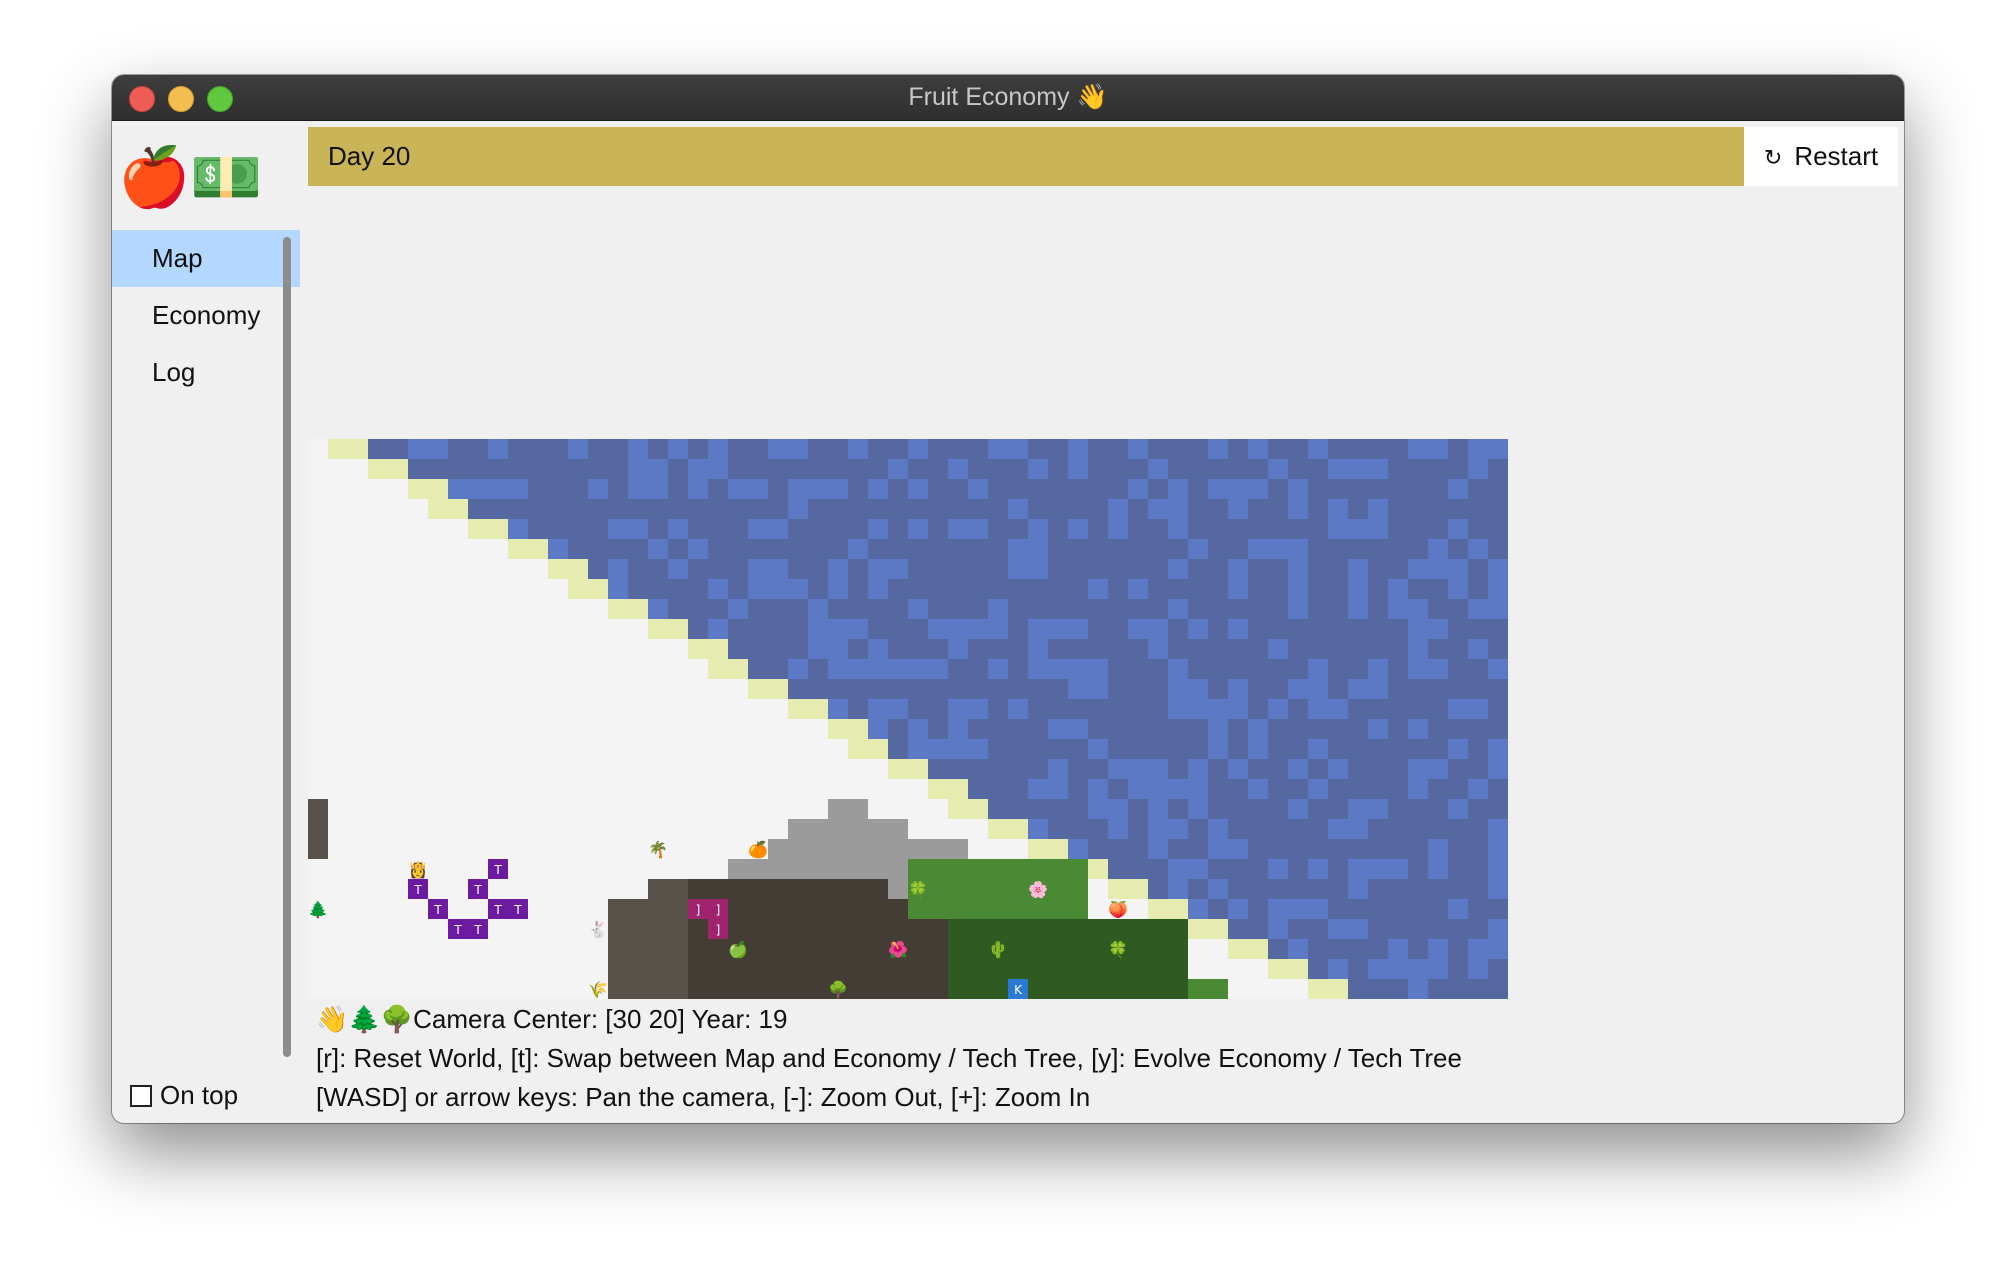 The width and height of the screenshot is (2016, 1272). Describe the element at coordinates (1008, 98) in the screenshot. I see `title-bar: Fruit Economy 👋` at that location.